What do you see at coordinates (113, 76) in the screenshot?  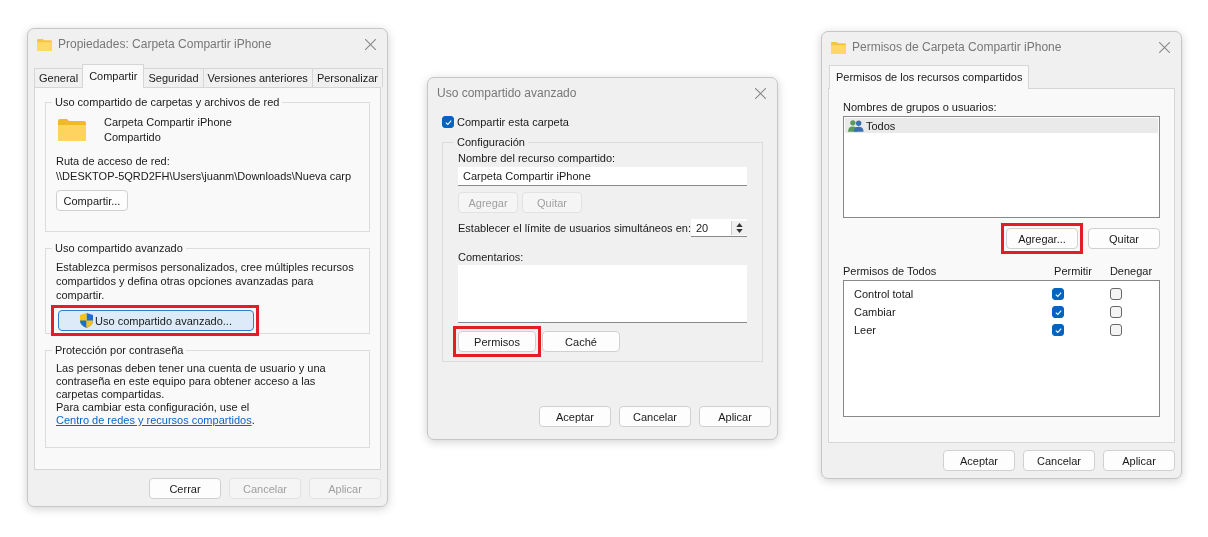 I see `tab: Compartir` at bounding box center [113, 76].